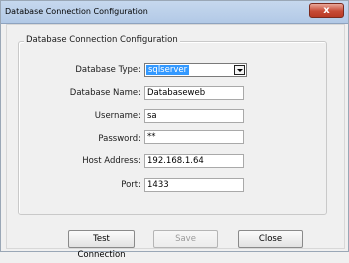  I want to click on password-input: **, so click(194, 137).